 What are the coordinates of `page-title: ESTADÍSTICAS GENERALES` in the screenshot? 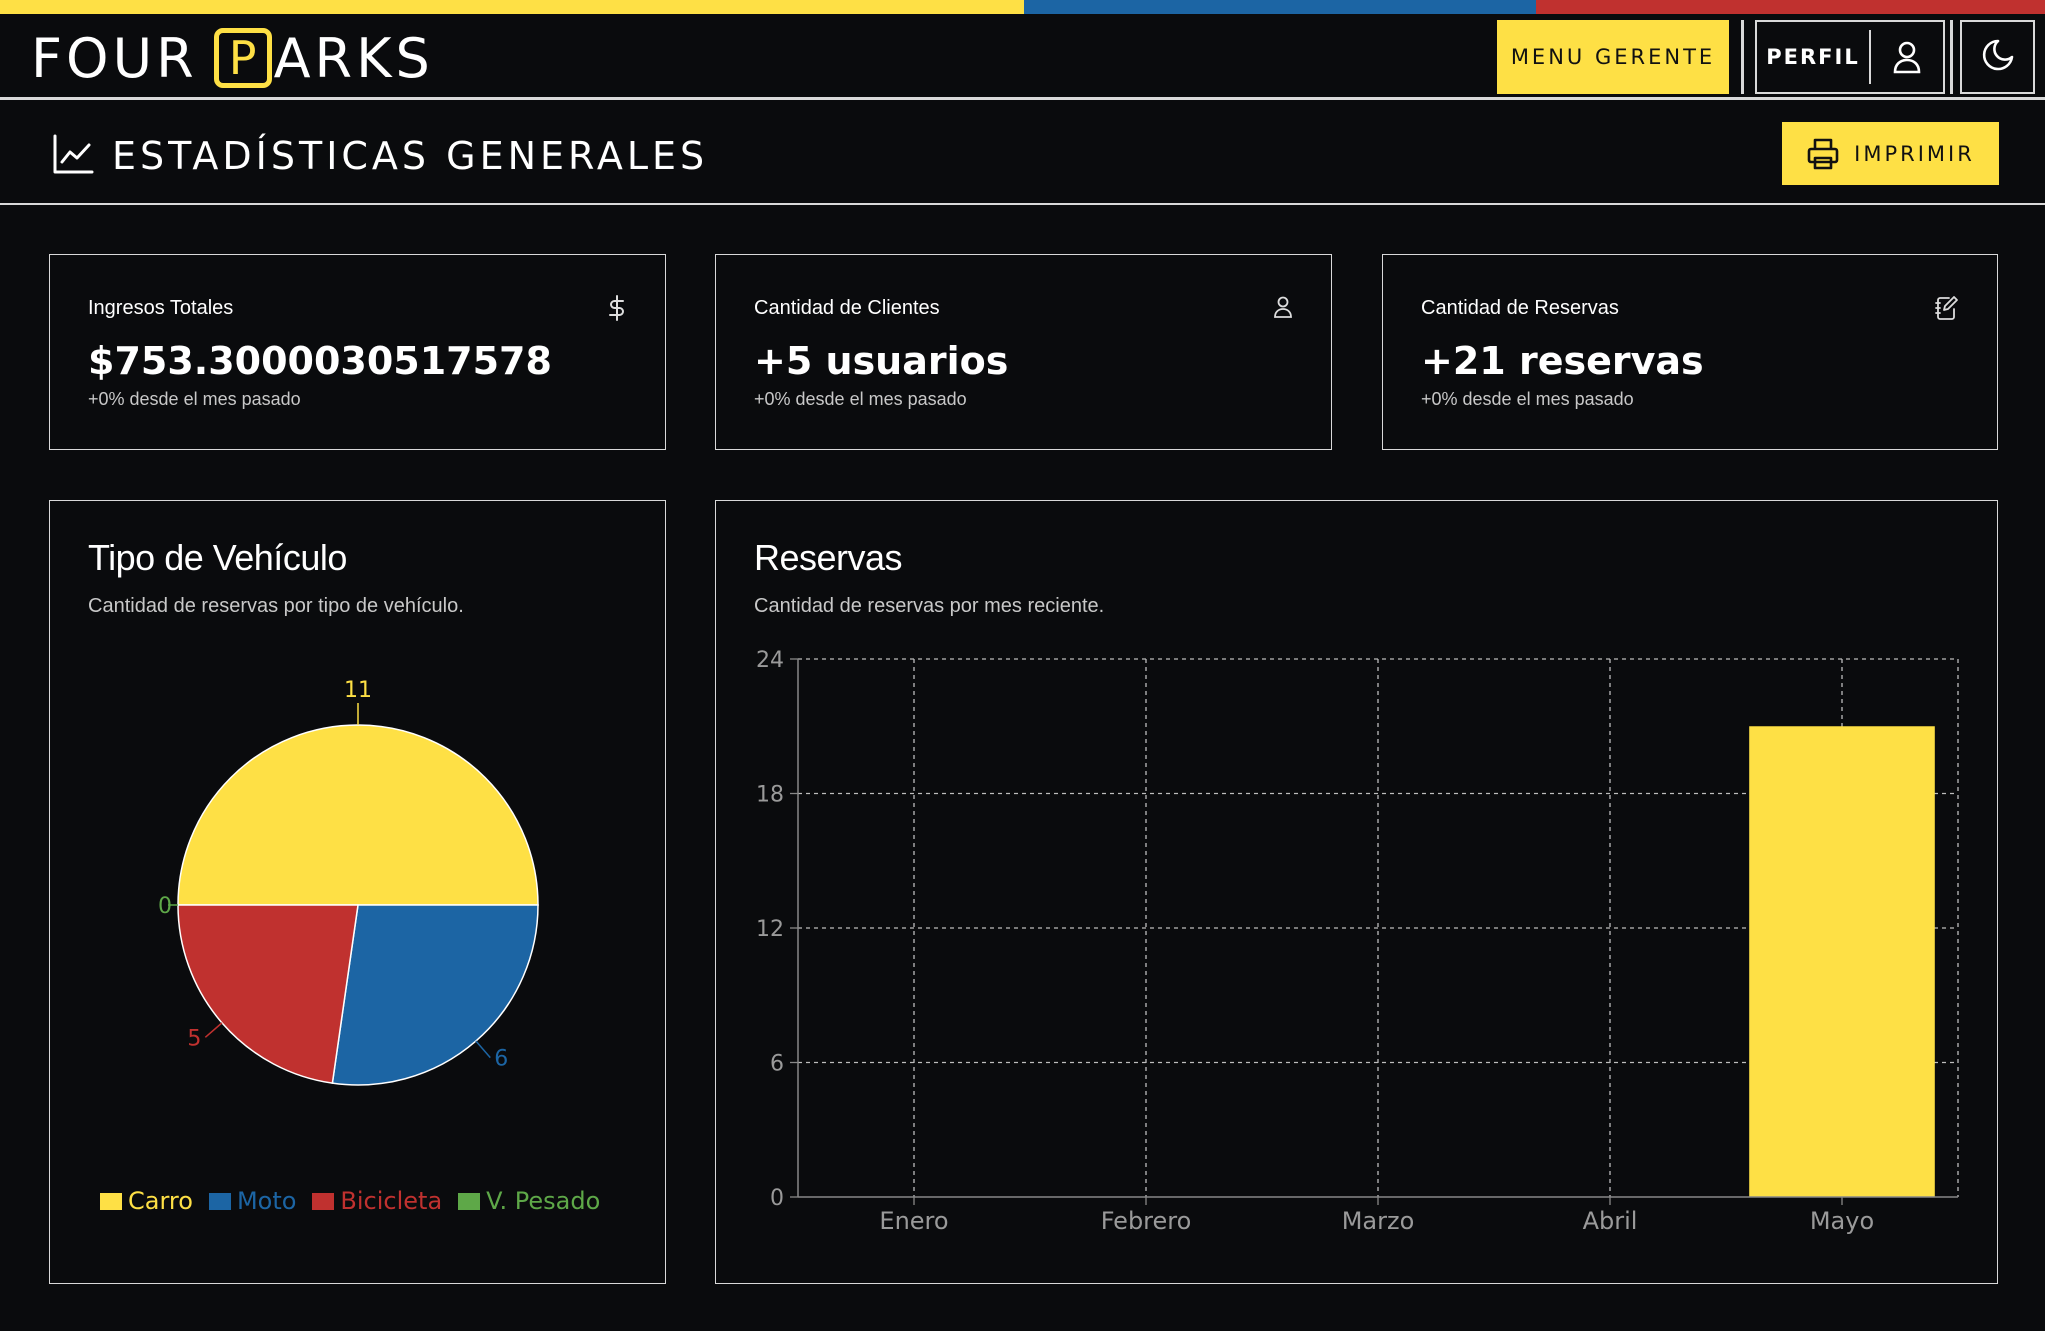 It's located at (410, 156).